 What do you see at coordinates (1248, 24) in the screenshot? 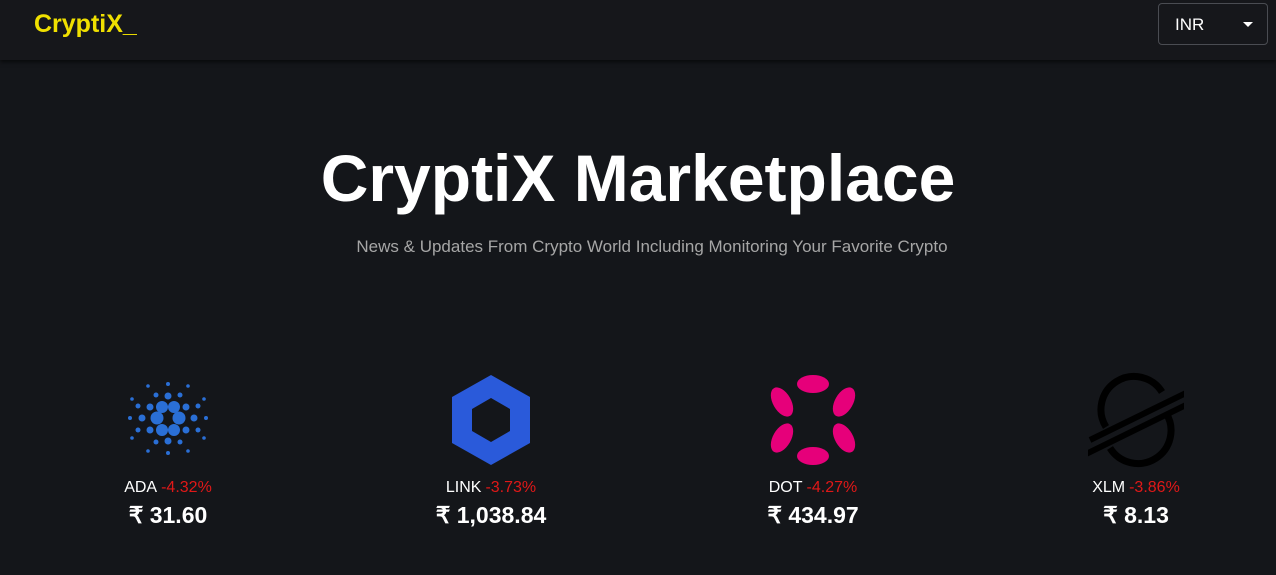
I see `caret-down-icon` at bounding box center [1248, 24].